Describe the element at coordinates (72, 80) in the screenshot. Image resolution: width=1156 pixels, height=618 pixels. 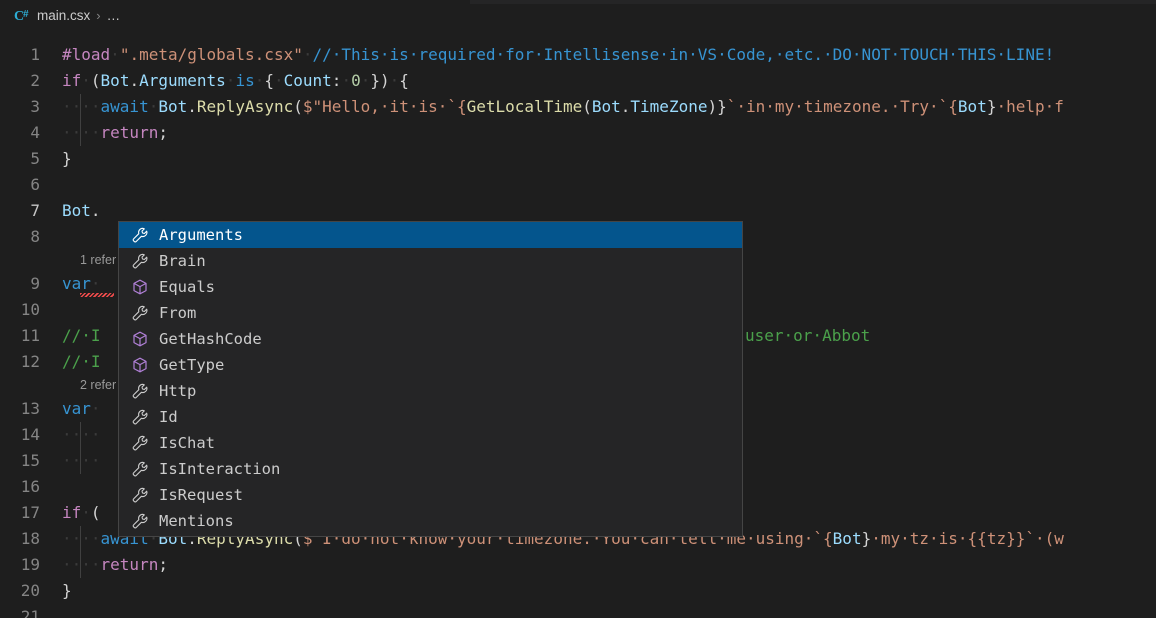
I see `token: if` at that location.